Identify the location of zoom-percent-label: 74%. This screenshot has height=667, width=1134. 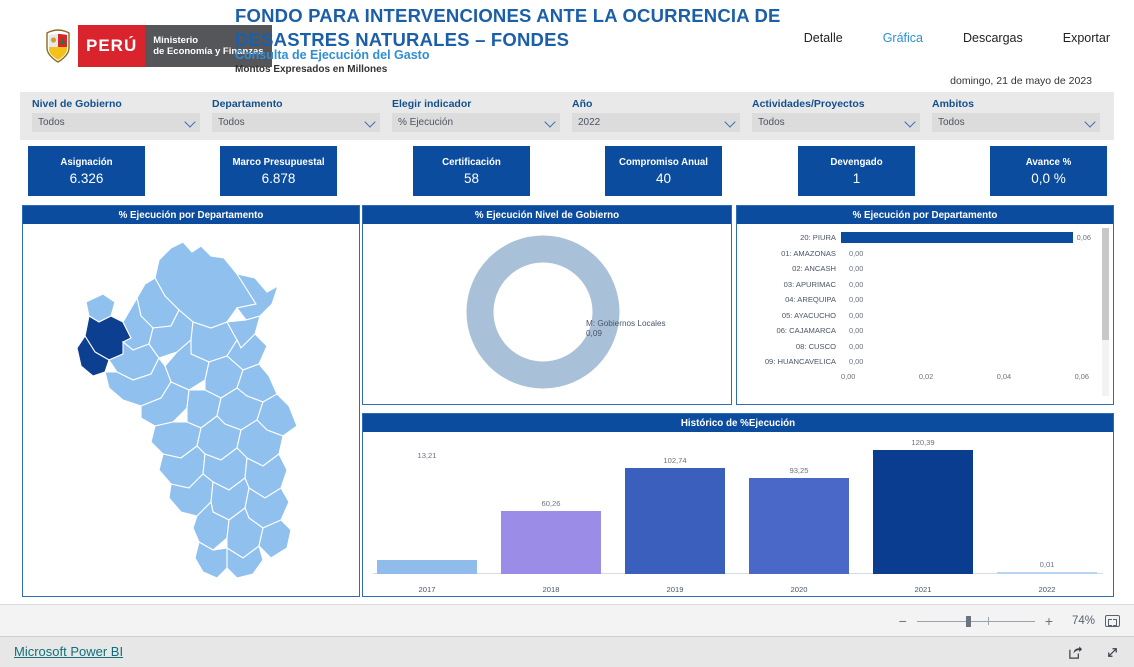
(1083, 621).